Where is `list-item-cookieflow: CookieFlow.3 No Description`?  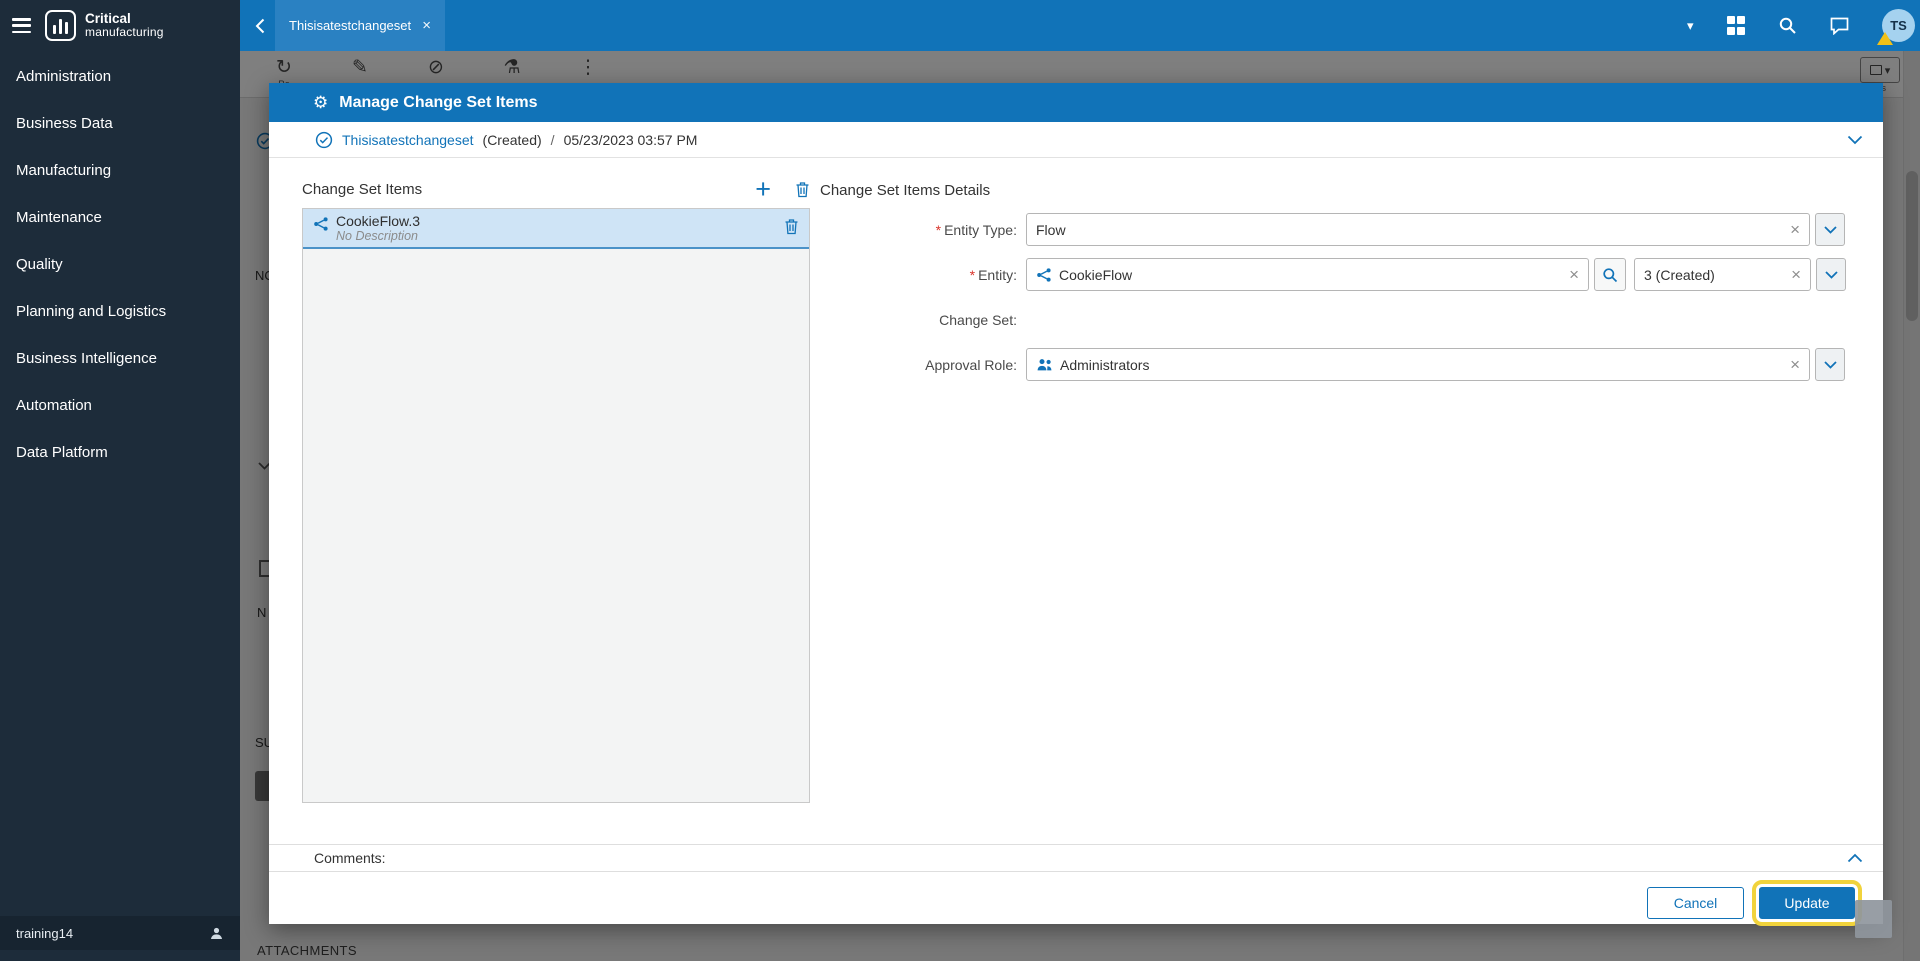 list-item-cookieflow: CookieFlow.3 No Description is located at coordinates (556, 229).